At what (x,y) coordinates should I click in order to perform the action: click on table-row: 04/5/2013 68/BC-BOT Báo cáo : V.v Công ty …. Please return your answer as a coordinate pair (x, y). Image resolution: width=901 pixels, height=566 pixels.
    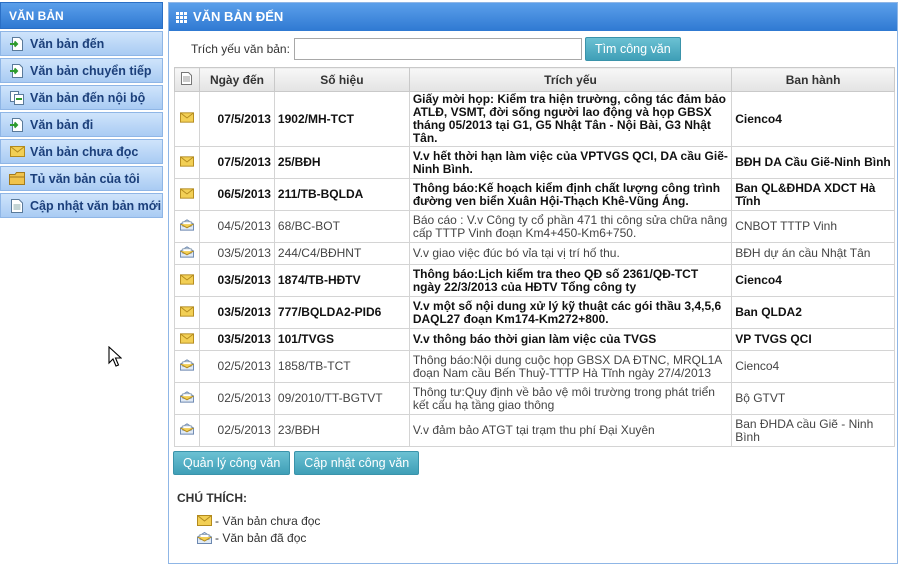
    Looking at the image, I should click on (534, 226).